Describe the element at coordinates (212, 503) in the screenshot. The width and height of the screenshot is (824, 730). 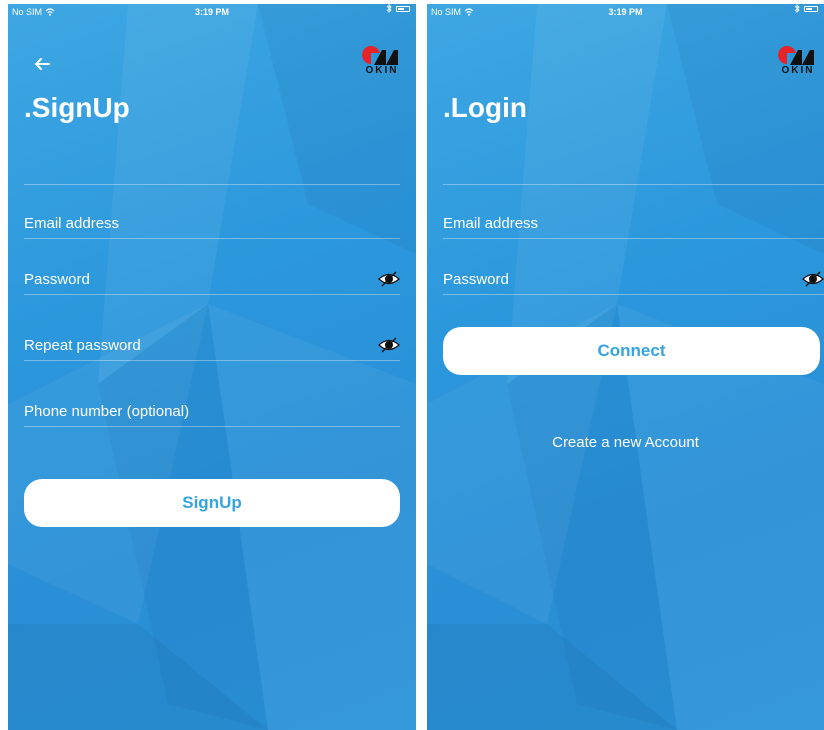
I see `signup-button: SignUp` at that location.